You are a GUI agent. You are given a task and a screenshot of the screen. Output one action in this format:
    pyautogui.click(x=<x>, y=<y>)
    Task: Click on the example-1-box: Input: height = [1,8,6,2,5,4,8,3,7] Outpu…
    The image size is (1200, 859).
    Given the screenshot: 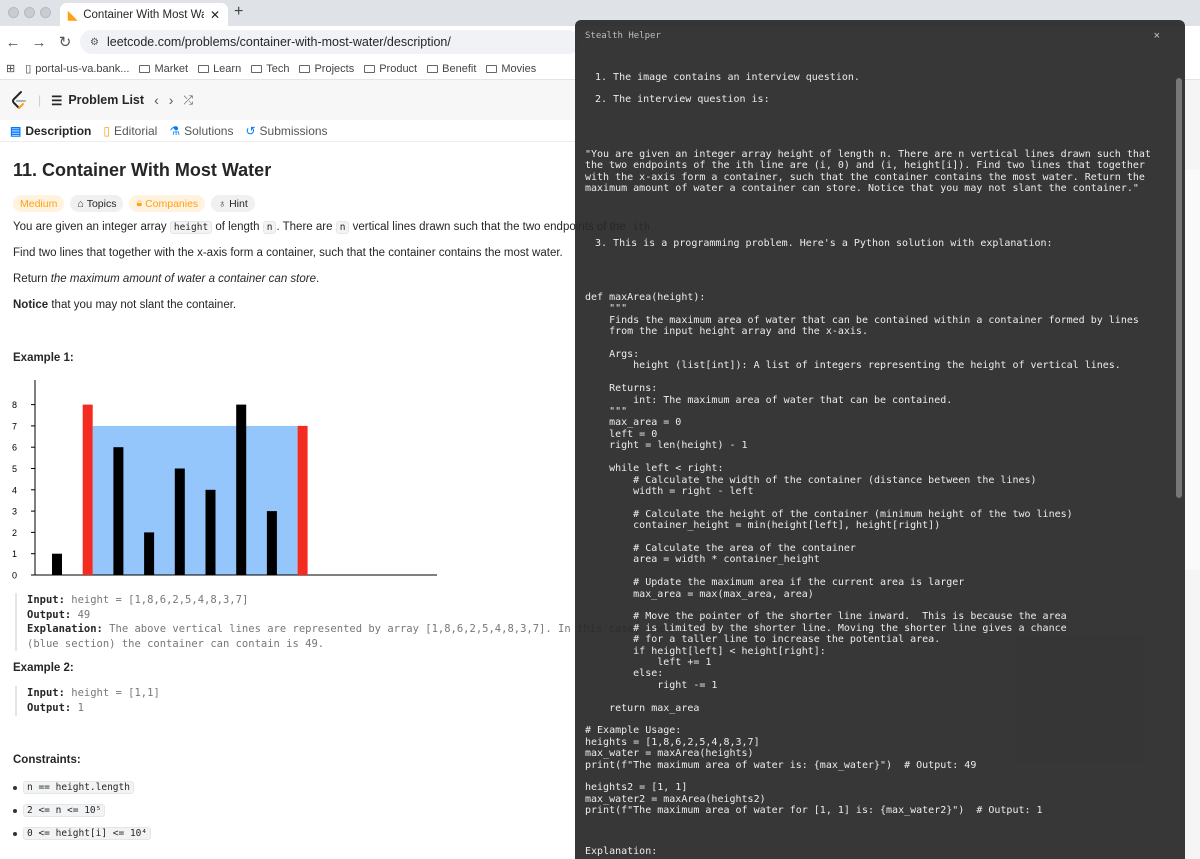 What is the action you would take?
    pyautogui.click(x=340, y=622)
    